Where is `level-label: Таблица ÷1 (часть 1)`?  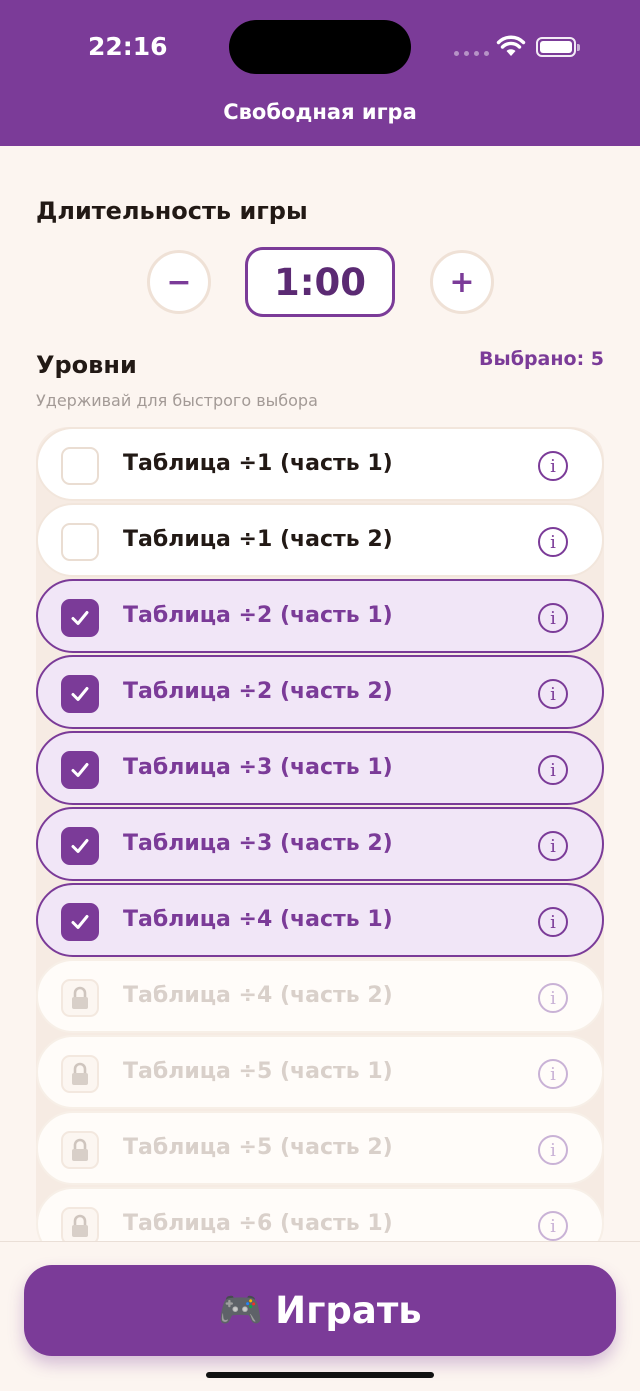 level-label: Таблица ÷1 (часть 1) is located at coordinates (258, 463).